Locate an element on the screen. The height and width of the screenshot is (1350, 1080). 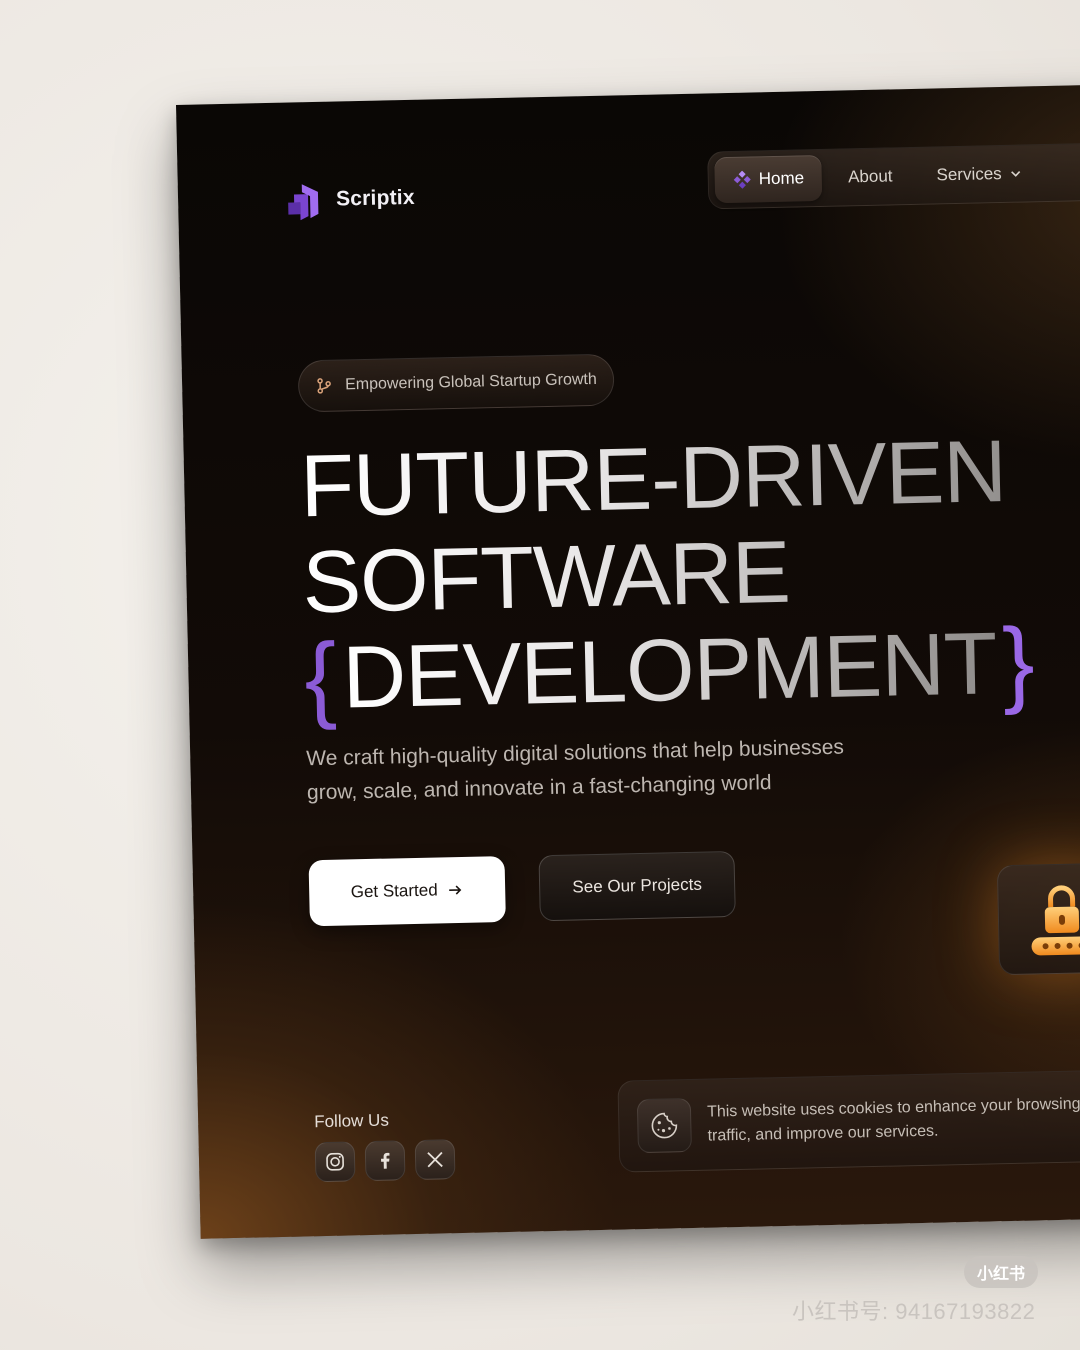
headline-line-2: SOFTWARE is located at coordinates (667, 575).